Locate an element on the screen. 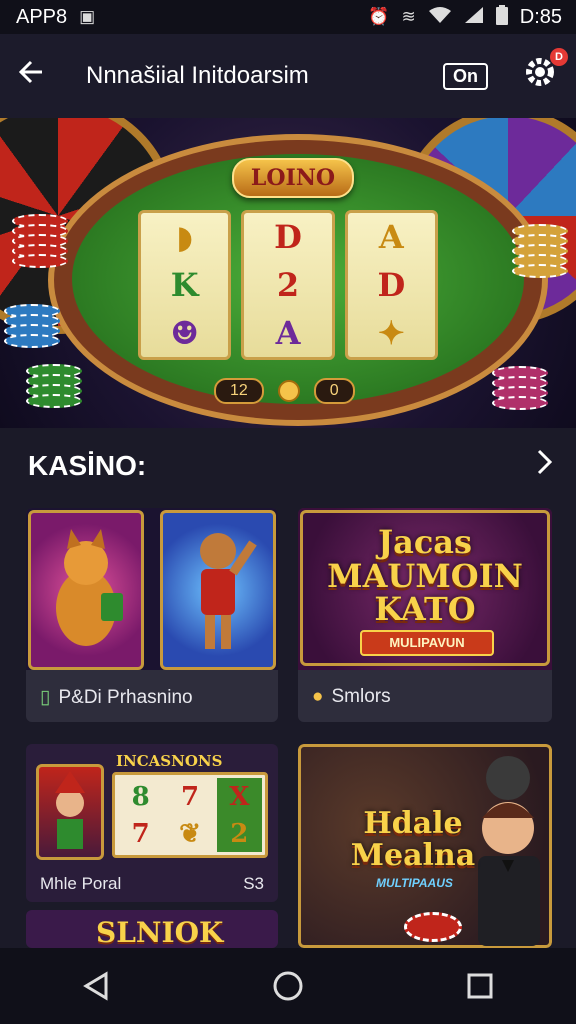 Image resolution: width=576 pixels, height=1024 pixels. character-panel-left is located at coordinates (86, 590).